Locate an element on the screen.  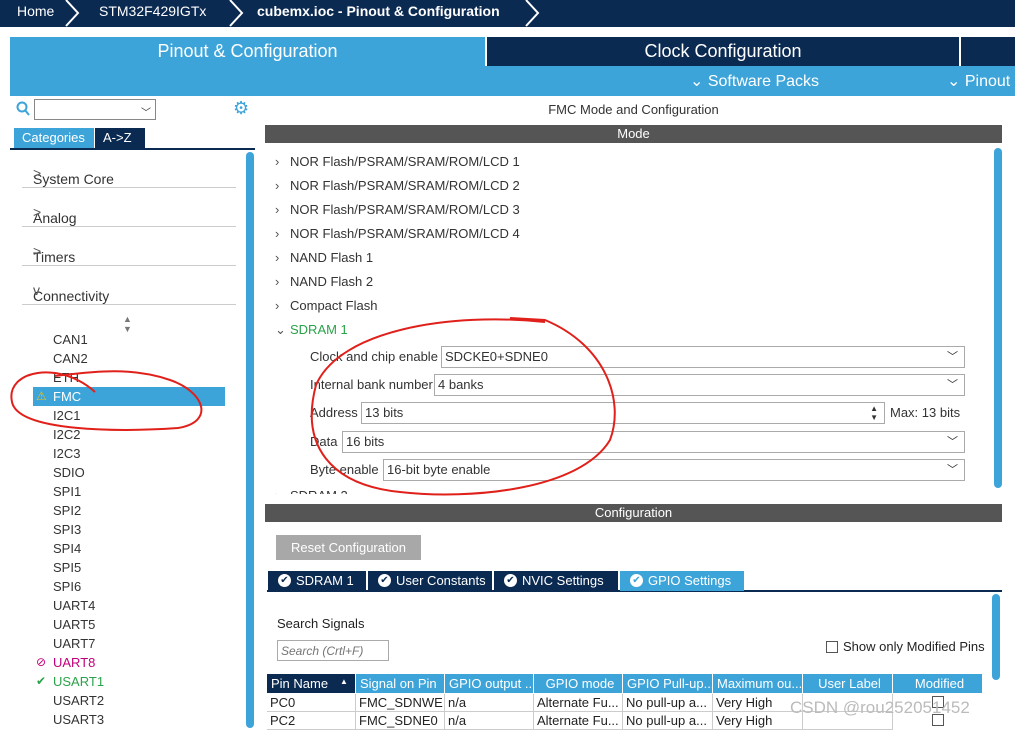
pinout-menu: ⌄ Pinout is located at coordinates (978, 81).